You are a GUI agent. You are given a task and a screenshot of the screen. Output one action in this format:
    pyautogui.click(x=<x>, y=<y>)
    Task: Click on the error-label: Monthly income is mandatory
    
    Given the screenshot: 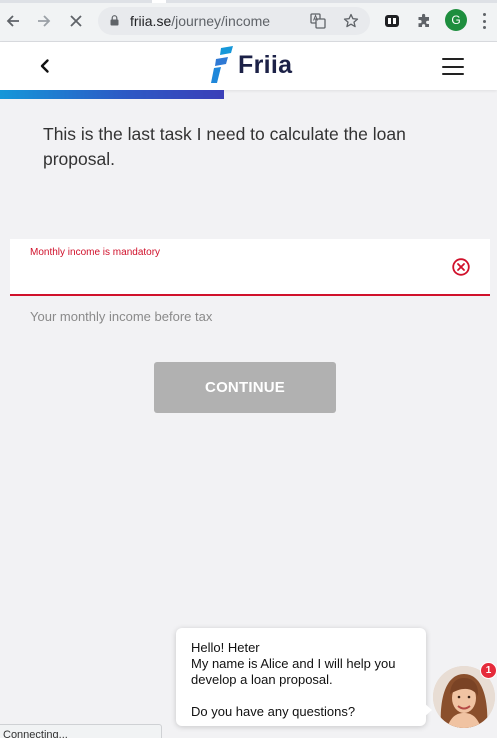 What is the action you would take?
    pyautogui.click(x=95, y=252)
    